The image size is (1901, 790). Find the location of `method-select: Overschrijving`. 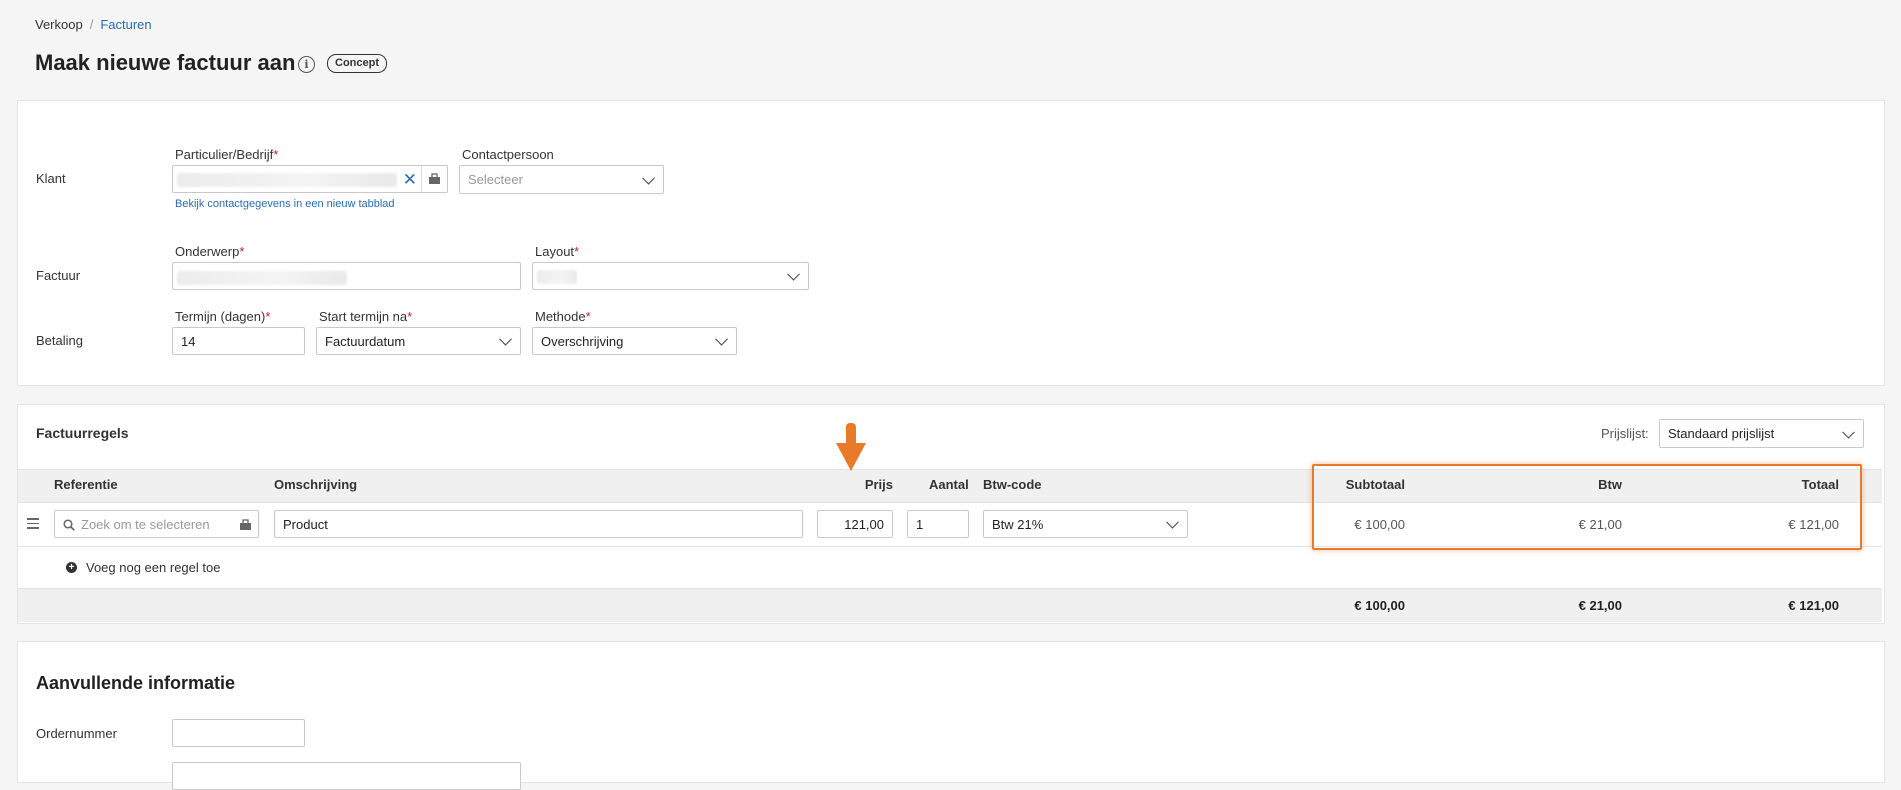

method-select: Overschrijving is located at coordinates (634, 341).